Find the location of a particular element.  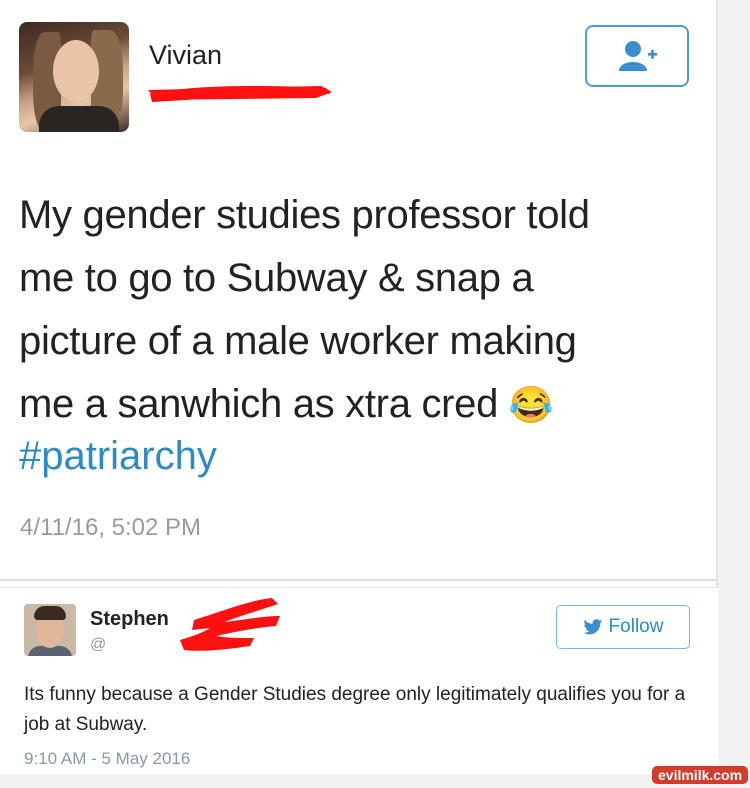

tweet-line: me a sanwhich as xtra cred is located at coordinates (259, 404).